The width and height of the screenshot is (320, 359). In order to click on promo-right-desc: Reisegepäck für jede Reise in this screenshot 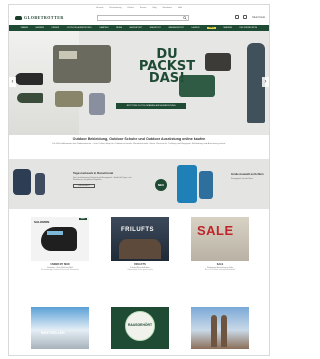, I will do `click(242, 179)`.